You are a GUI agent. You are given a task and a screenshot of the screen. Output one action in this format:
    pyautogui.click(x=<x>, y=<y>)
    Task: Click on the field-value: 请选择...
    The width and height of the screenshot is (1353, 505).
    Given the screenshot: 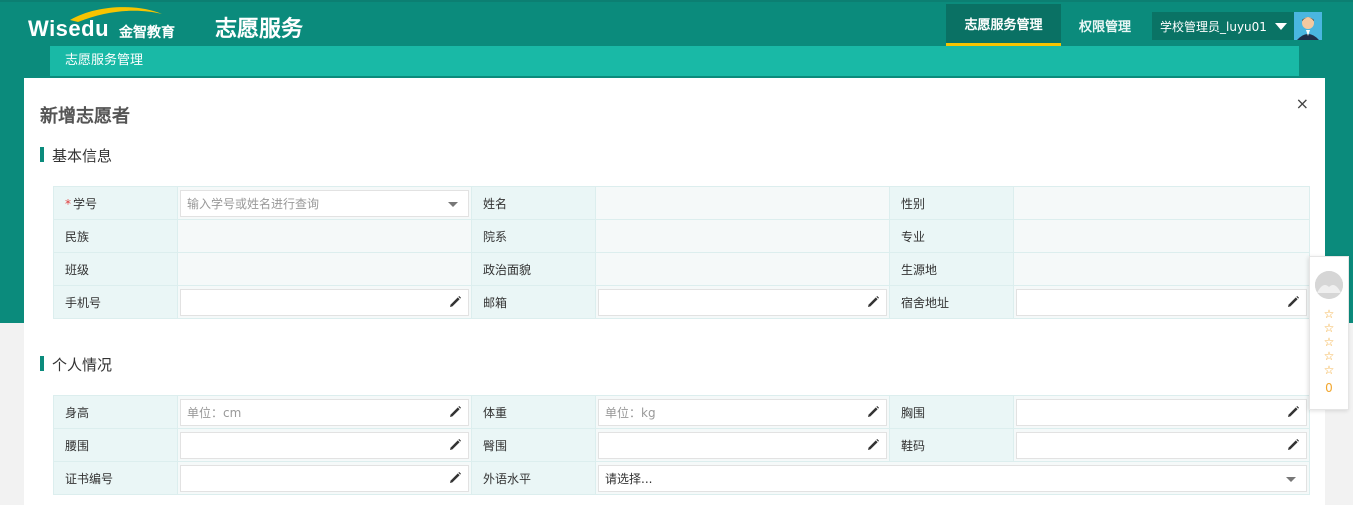 What is the action you would take?
    pyautogui.click(x=952, y=478)
    